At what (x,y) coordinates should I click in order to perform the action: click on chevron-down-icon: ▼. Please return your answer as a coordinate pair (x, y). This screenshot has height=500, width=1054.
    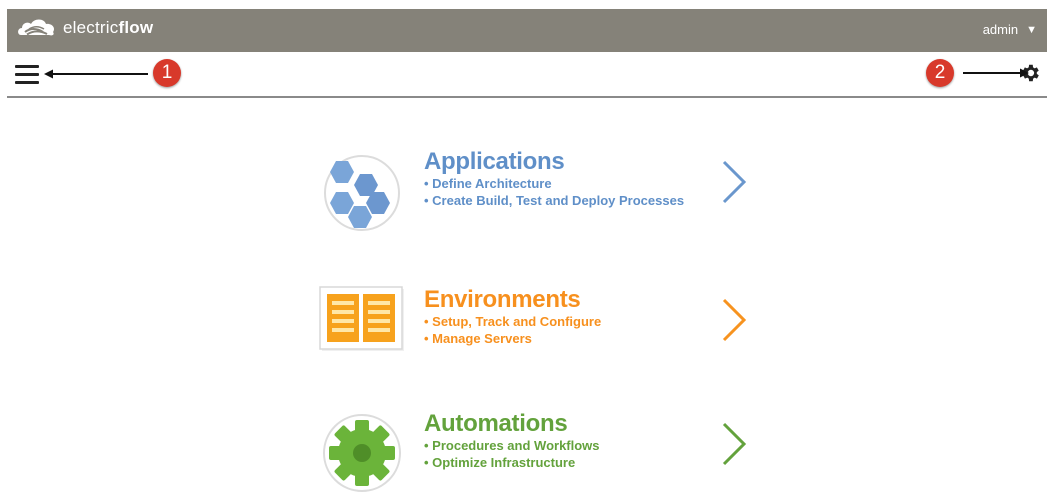
    Looking at the image, I should click on (1031, 29).